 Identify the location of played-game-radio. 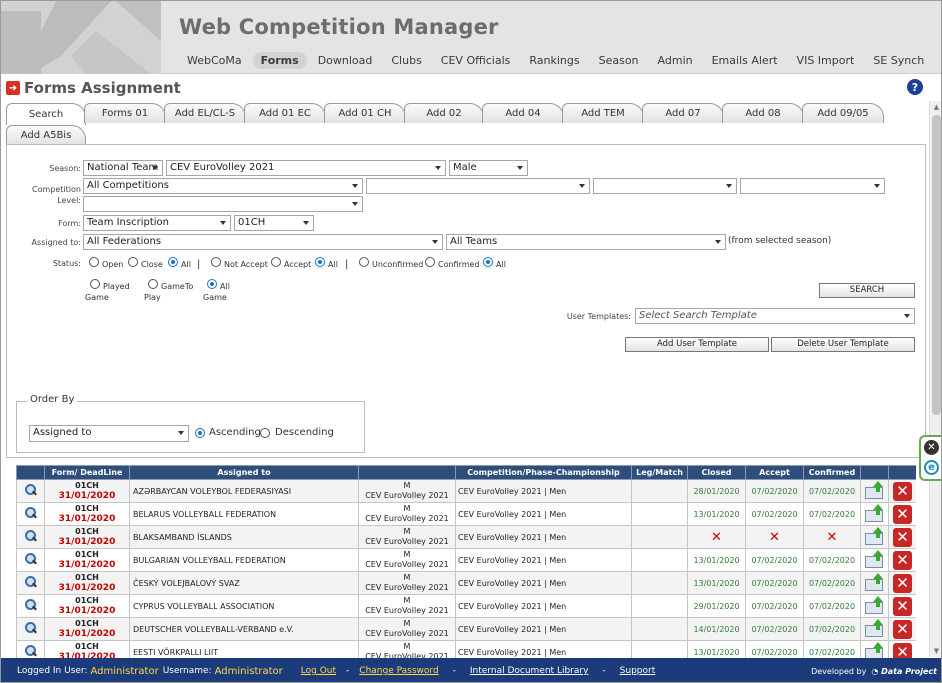
(95, 284).